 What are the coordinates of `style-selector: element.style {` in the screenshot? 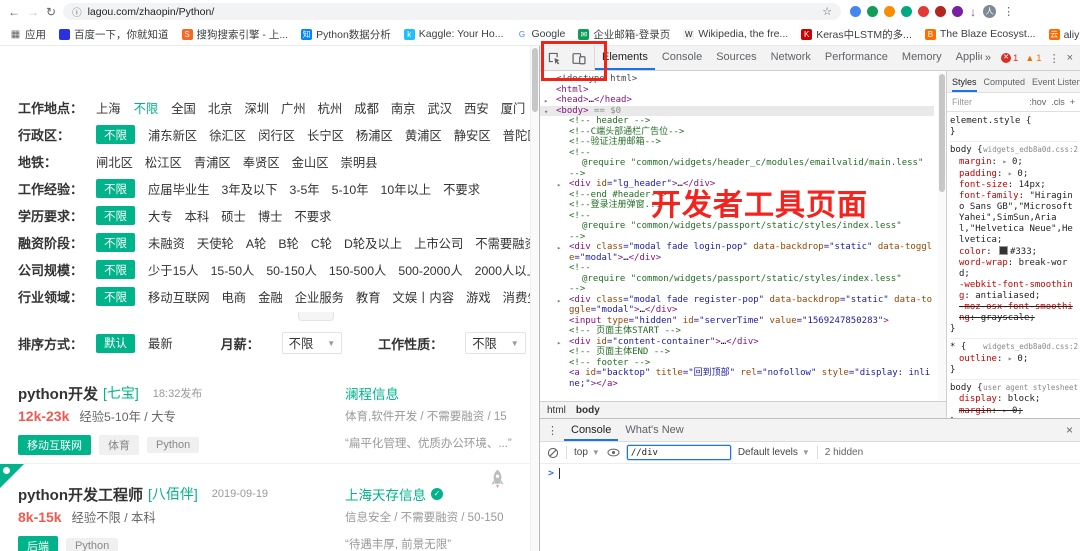 It's located at (990, 121).